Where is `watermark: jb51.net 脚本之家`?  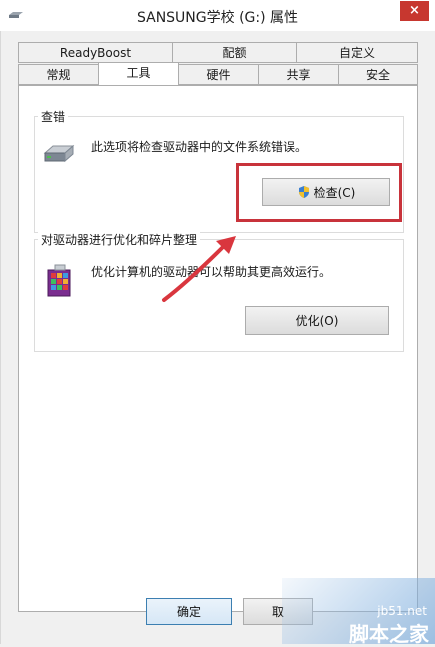
watermark: jb51.net 脚本之家 is located at coordinates (358, 612).